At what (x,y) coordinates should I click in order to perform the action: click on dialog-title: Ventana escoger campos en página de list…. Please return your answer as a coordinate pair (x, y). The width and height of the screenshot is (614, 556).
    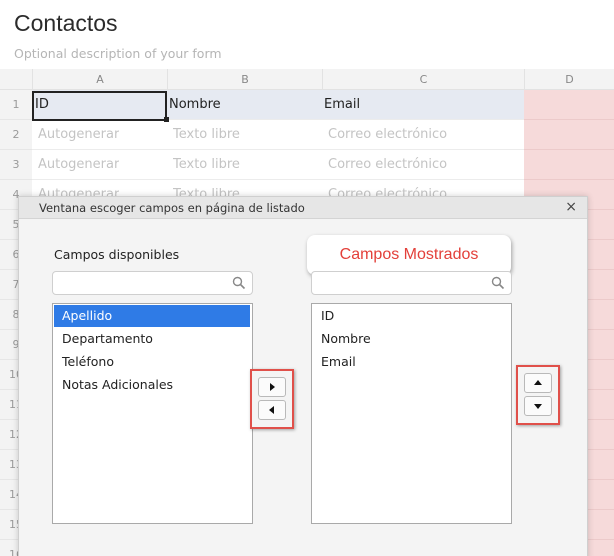
    Looking at the image, I should click on (172, 208).